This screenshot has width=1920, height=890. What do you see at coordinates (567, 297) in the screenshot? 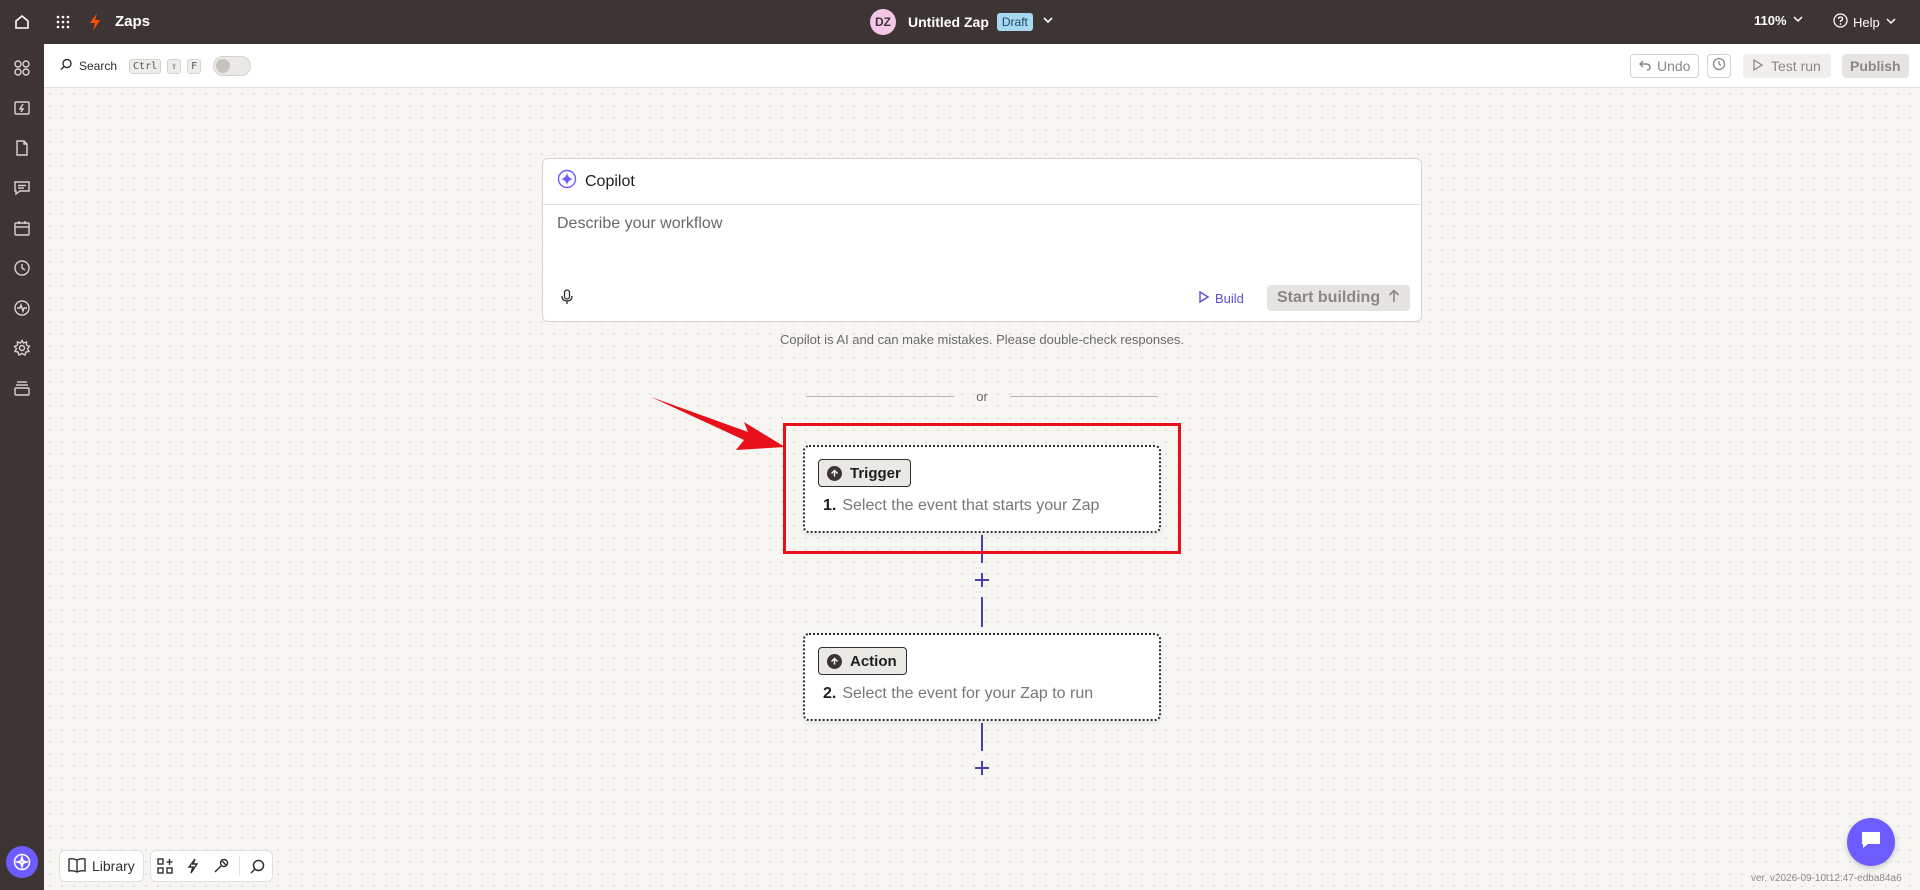
I see `microphone-icon` at bounding box center [567, 297].